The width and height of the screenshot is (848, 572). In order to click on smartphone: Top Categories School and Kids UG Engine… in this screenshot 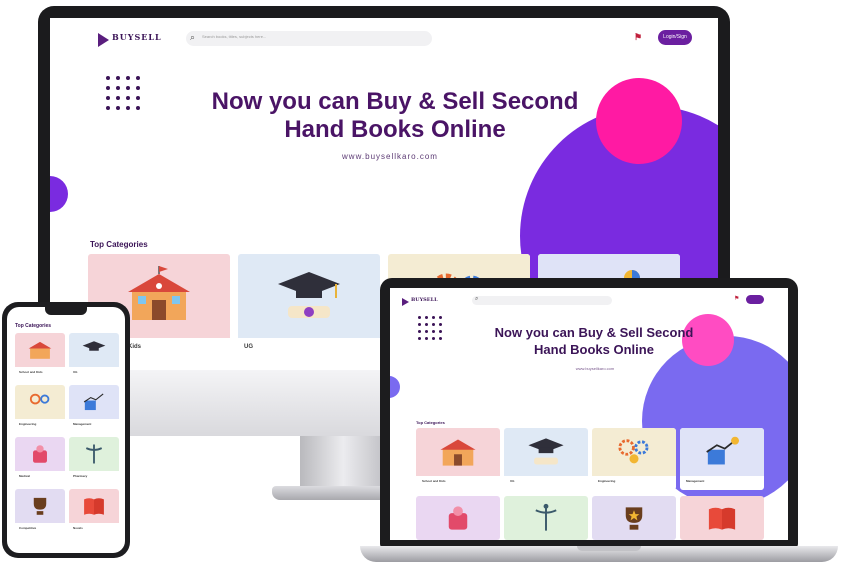, I will do `click(66, 430)`.